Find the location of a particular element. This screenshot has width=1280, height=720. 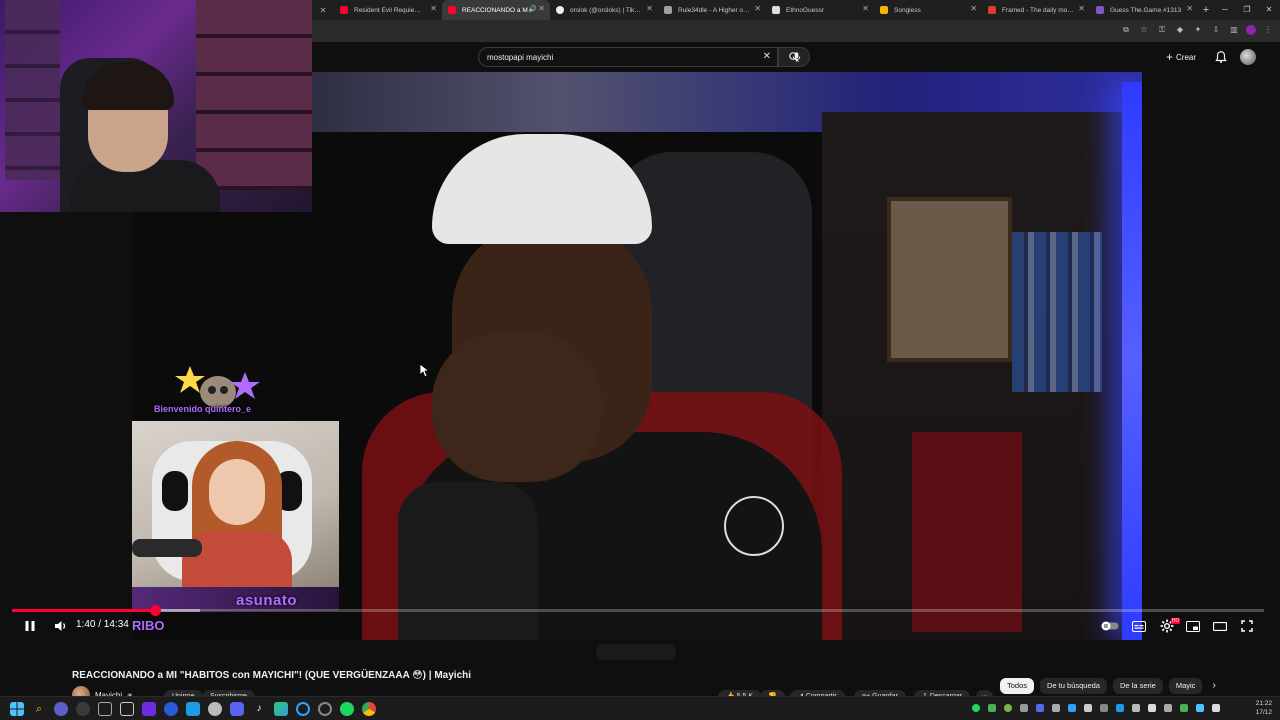

notifications-bell-icon is located at coordinates (1221, 57).